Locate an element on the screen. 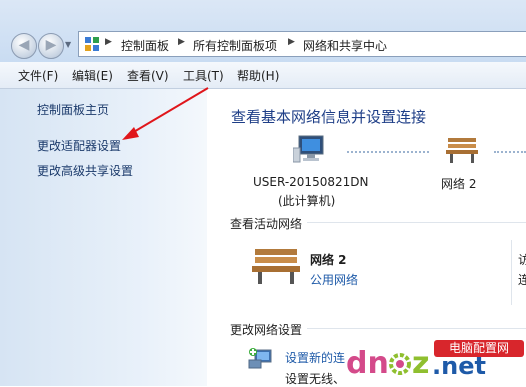  network-bench-icon is located at coordinates (462, 150).